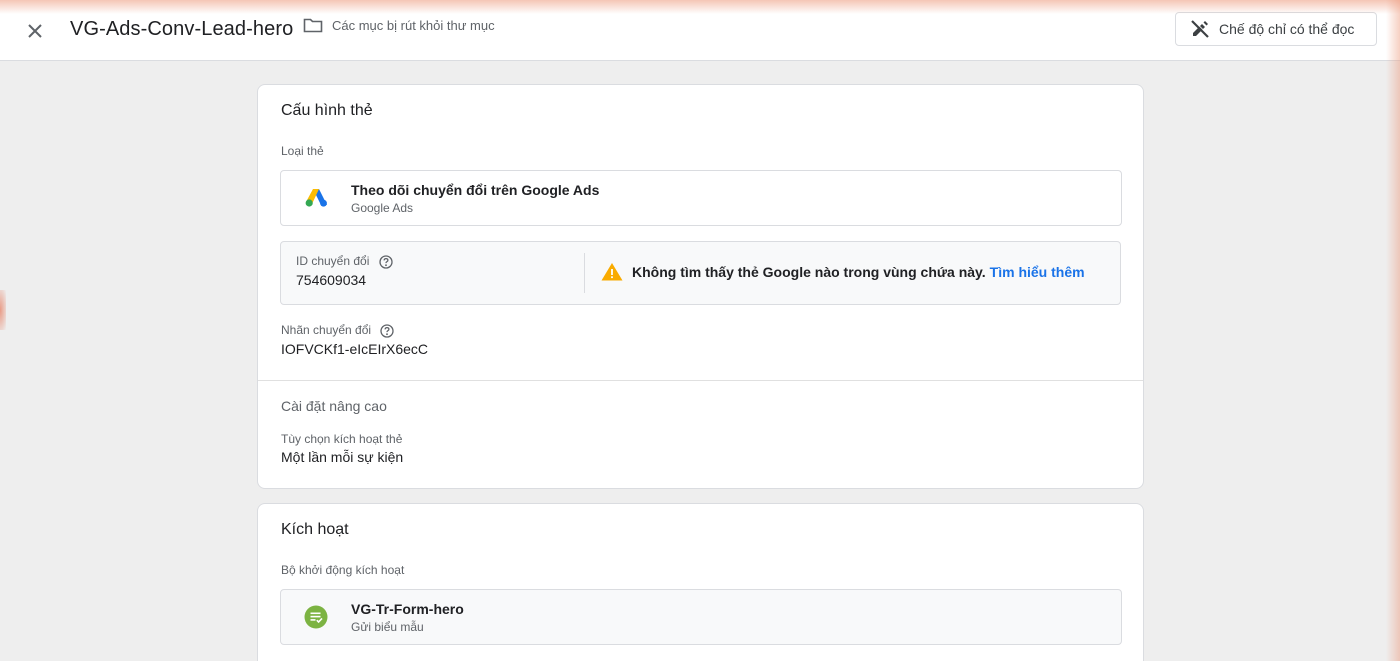 The image size is (1400, 661). I want to click on trigger-type: Gửi biểu mẫu, so click(387, 626).